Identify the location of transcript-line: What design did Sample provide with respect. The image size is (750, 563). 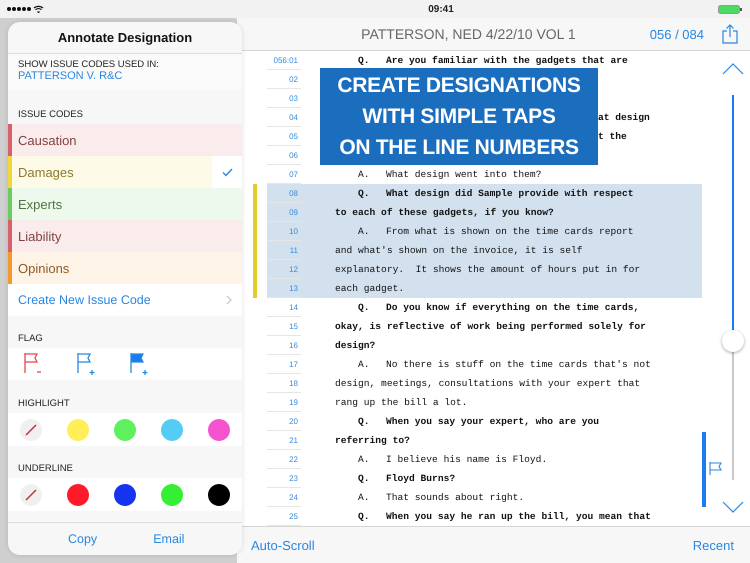
(510, 193).